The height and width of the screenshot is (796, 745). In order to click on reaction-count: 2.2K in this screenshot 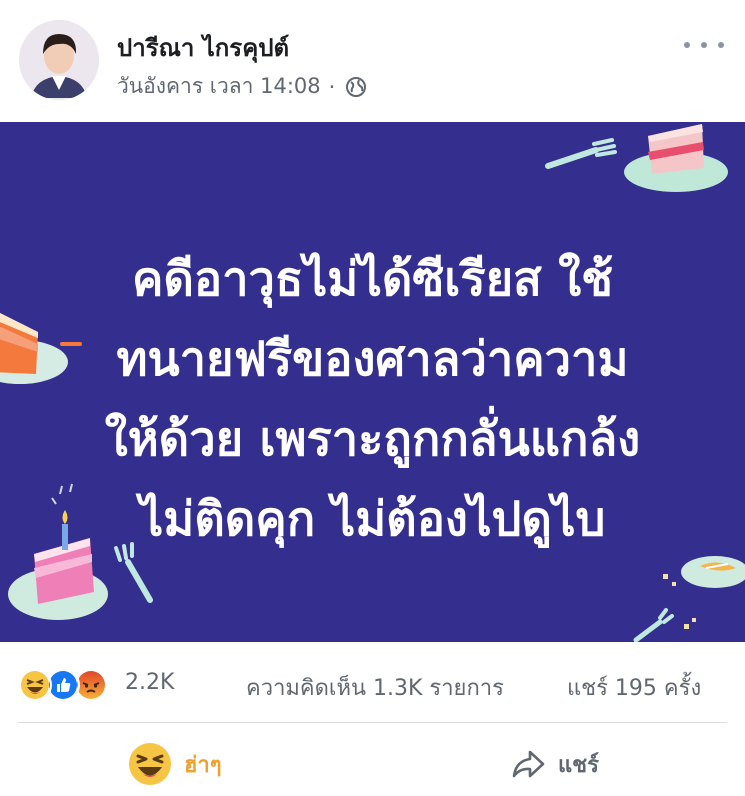, I will do `click(149, 682)`.